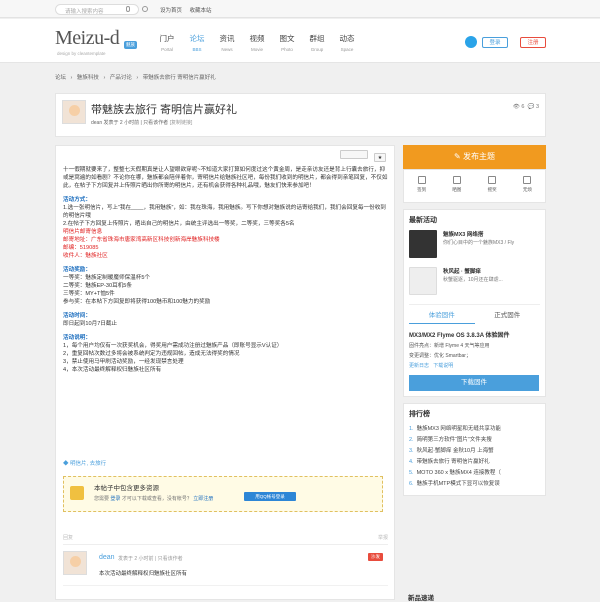 Image resolution: width=600 pixels, height=602 pixels. I want to click on logo-badge: 魅族, so click(130, 45).